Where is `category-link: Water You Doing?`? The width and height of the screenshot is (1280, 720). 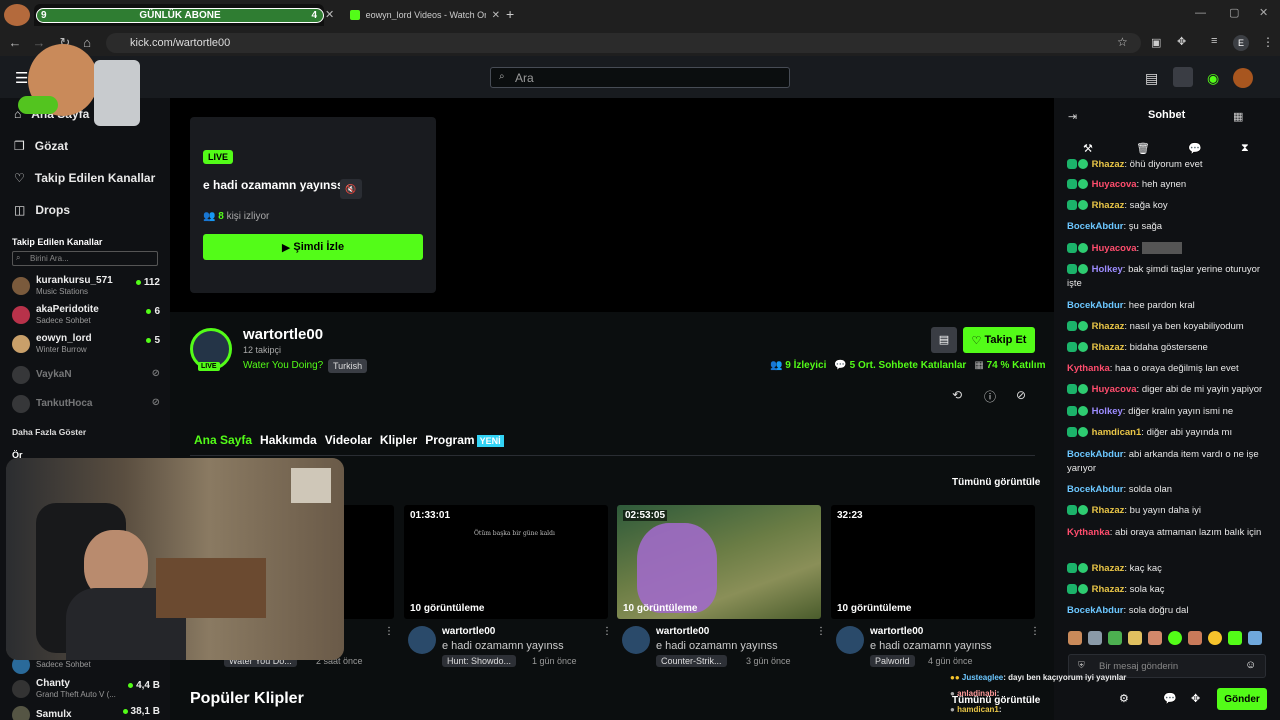 category-link: Water You Doing? is located at coordinates (283, 365).